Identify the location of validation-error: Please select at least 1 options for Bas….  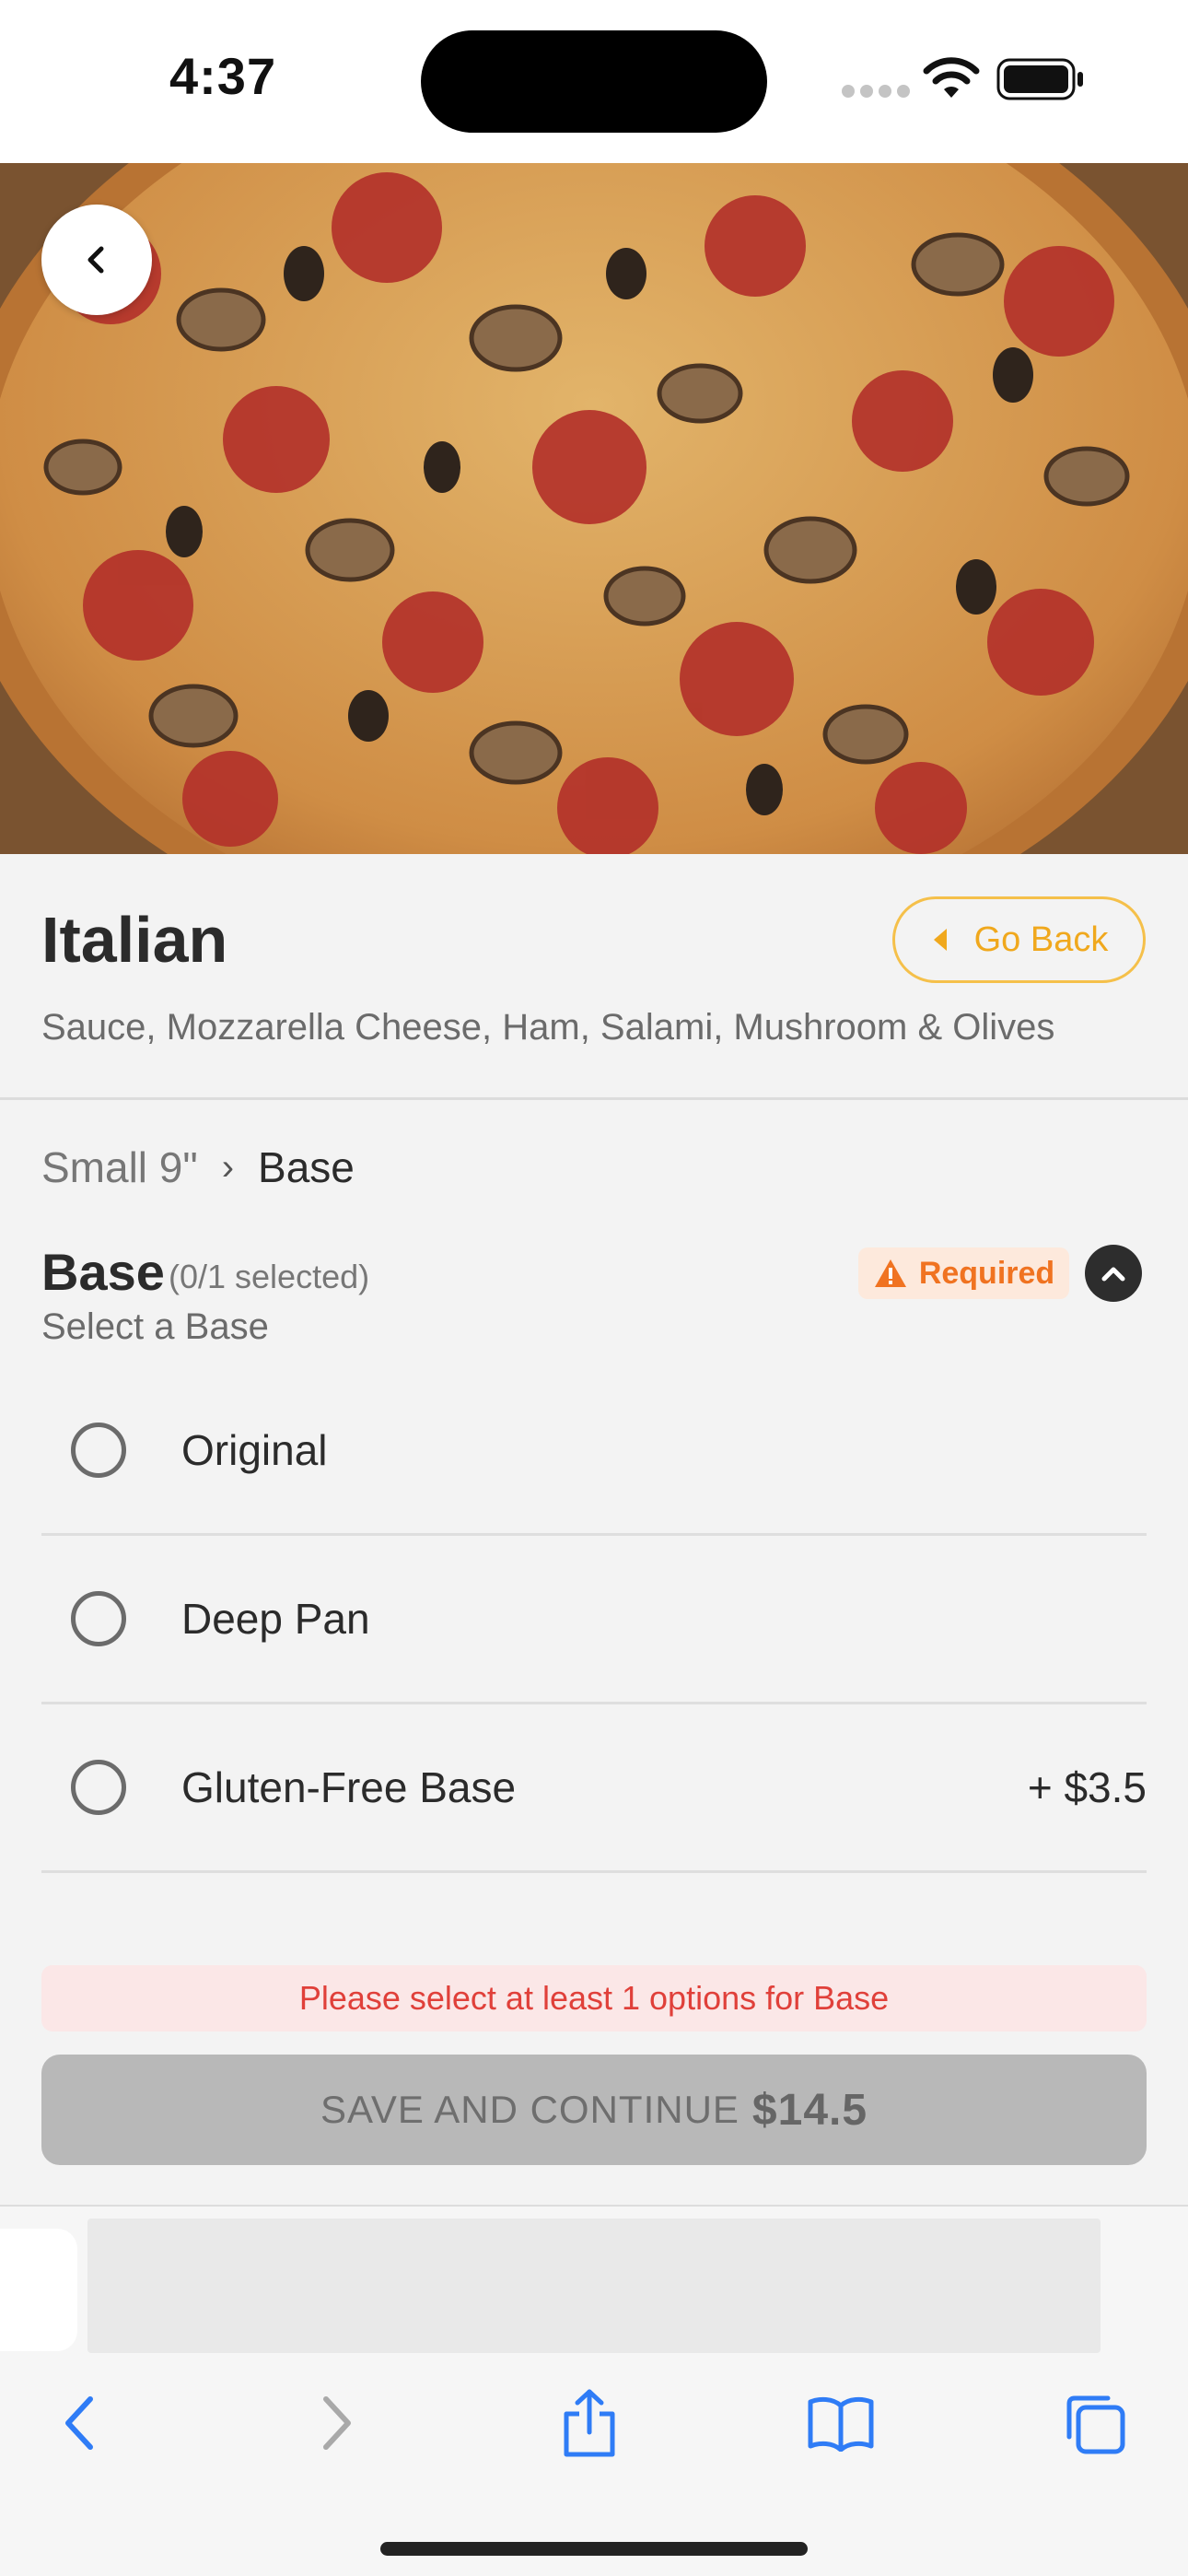
(594, 1999).